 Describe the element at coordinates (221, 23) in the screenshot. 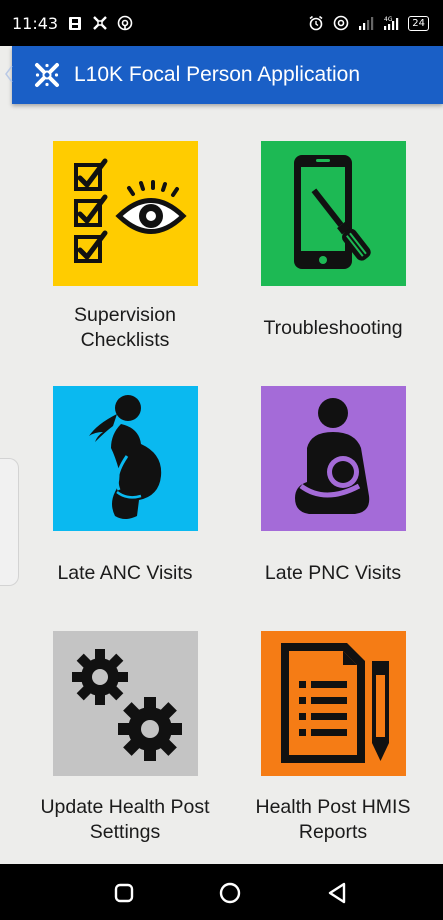

I see `status-bar: 11:43 4G 24` at that location.